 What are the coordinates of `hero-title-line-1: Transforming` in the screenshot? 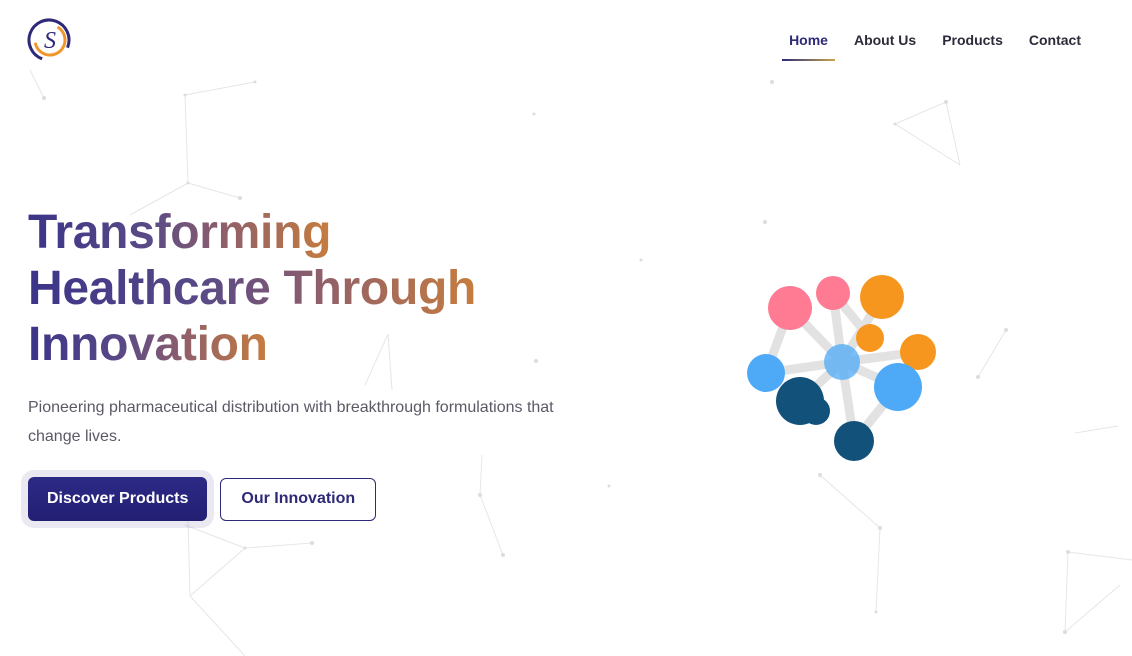 It's located at (180, 232).